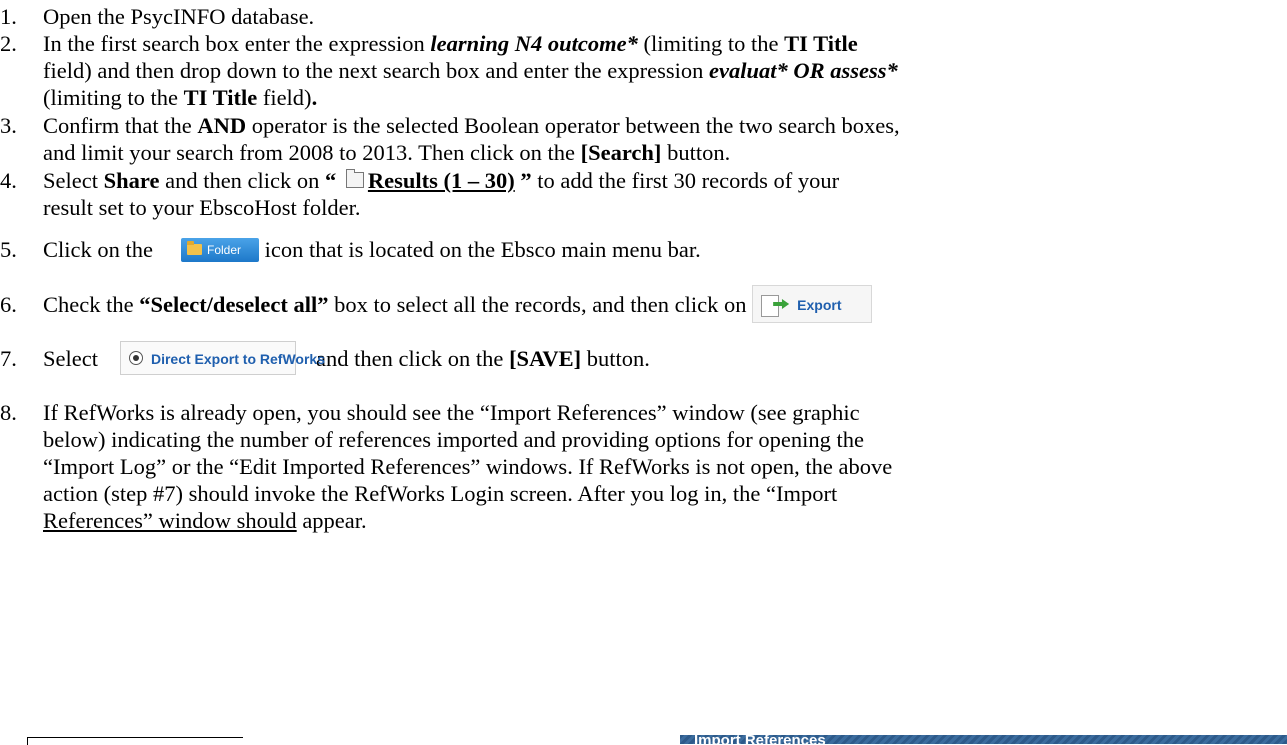 The height and width of the screenshot is (745, 1287). I want to click on direct-export-refworks-option: Direct Export to RefWorks, so click(222, 357).